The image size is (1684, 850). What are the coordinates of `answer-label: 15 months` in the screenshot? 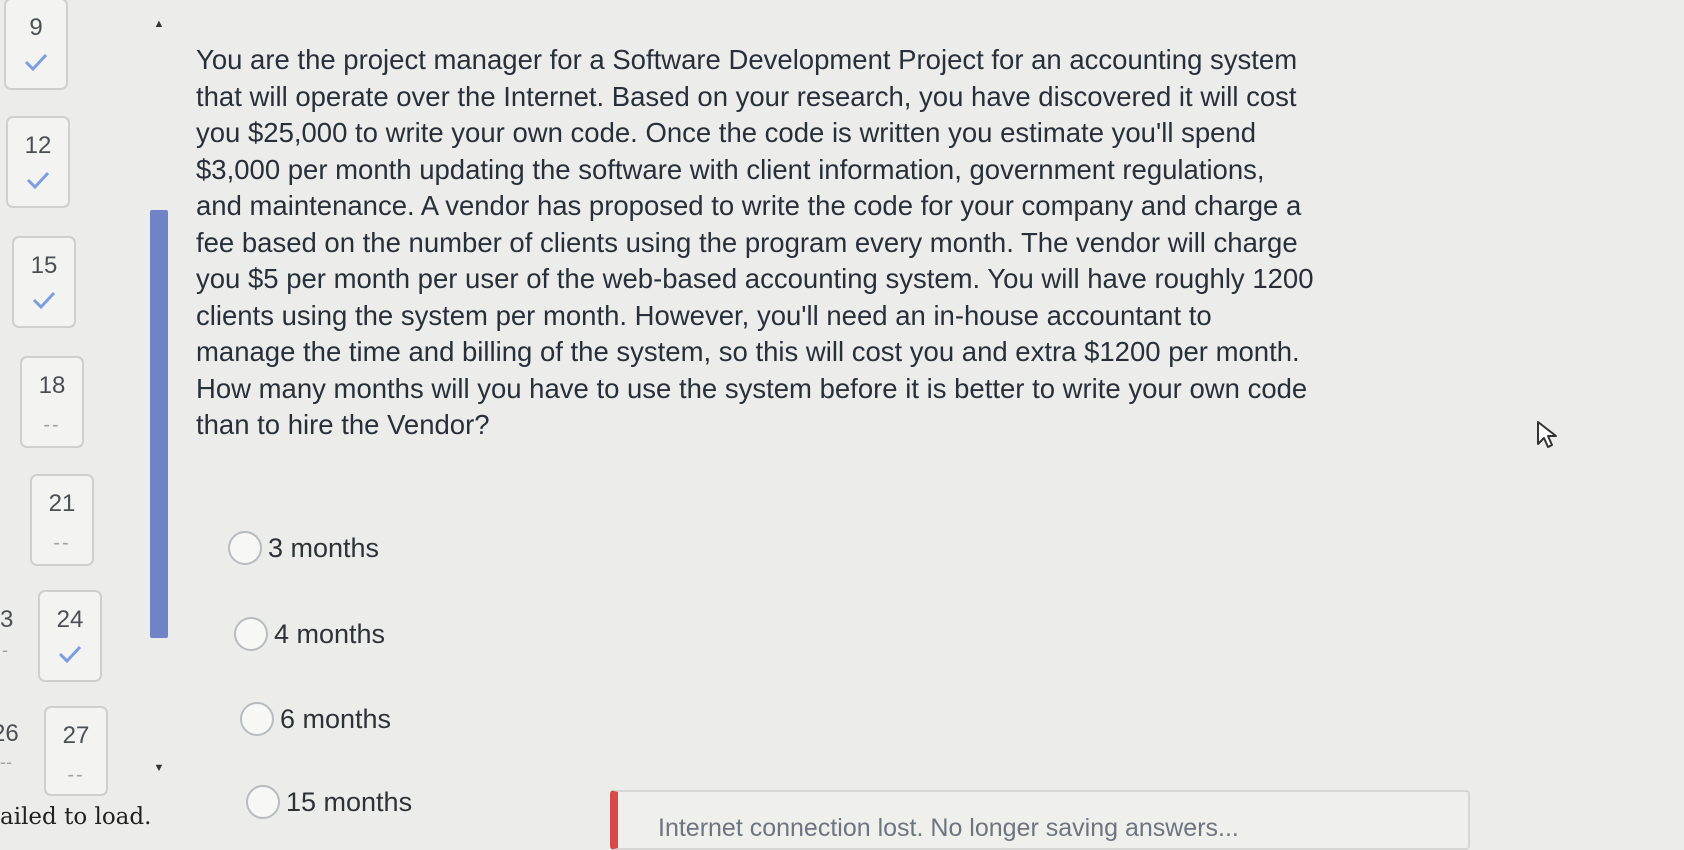 It's located at (349, 801).